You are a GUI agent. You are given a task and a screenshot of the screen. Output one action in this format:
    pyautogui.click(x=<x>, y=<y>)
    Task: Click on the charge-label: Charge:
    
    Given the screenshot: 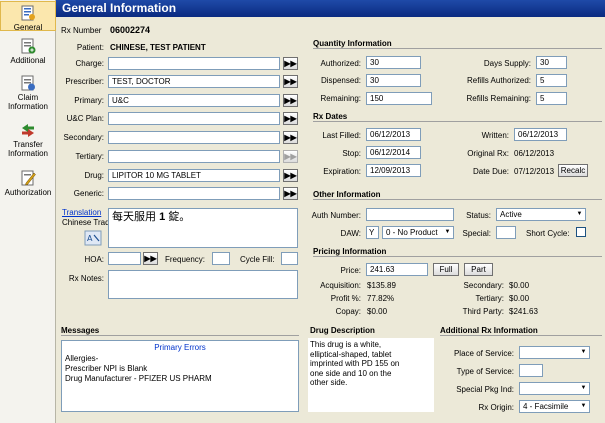 What is the action you would take?
    pyautogui.click(x=89, y=63)
    